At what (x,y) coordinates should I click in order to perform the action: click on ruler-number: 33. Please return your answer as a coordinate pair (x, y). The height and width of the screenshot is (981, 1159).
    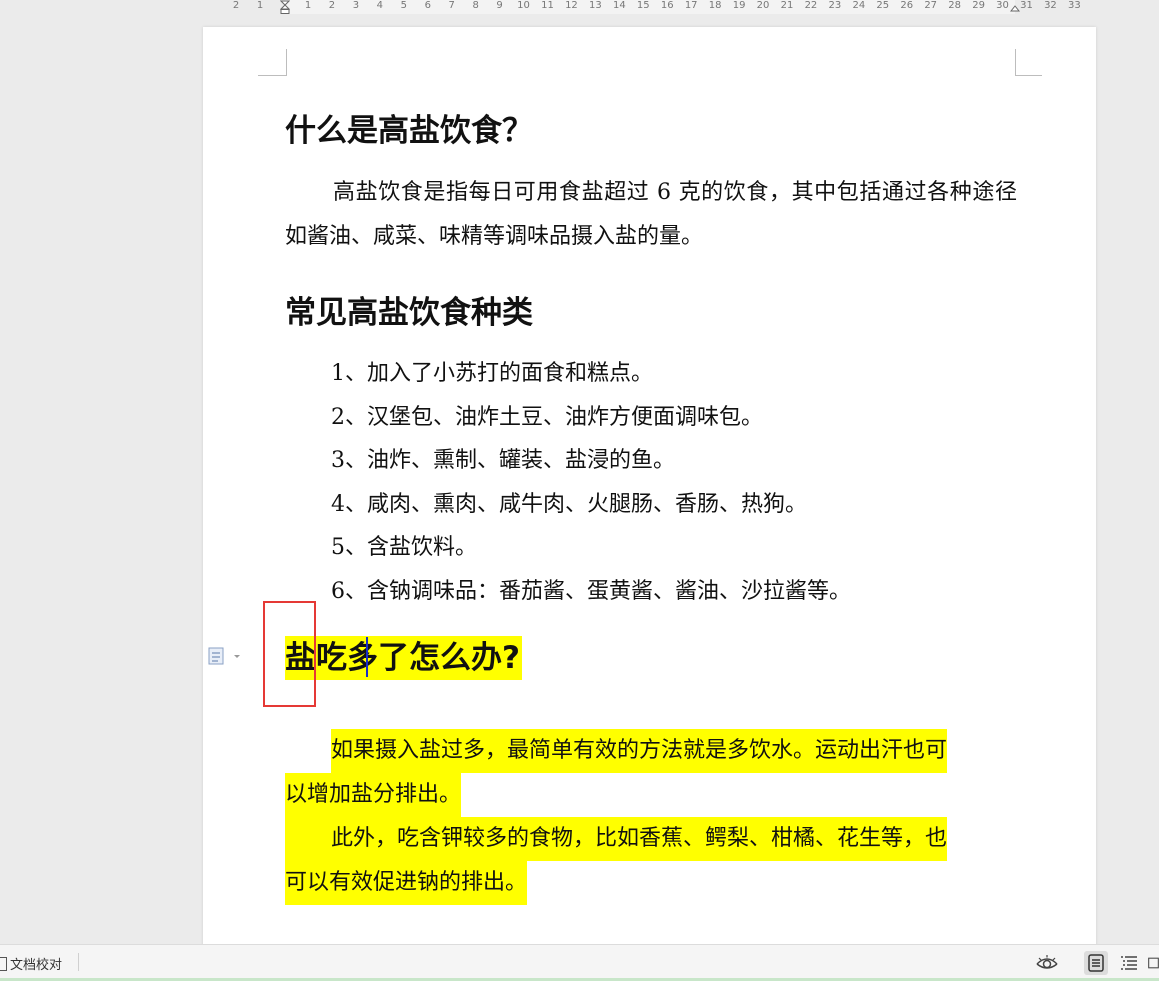
    Looking at the image, I should click on (1074, 5).